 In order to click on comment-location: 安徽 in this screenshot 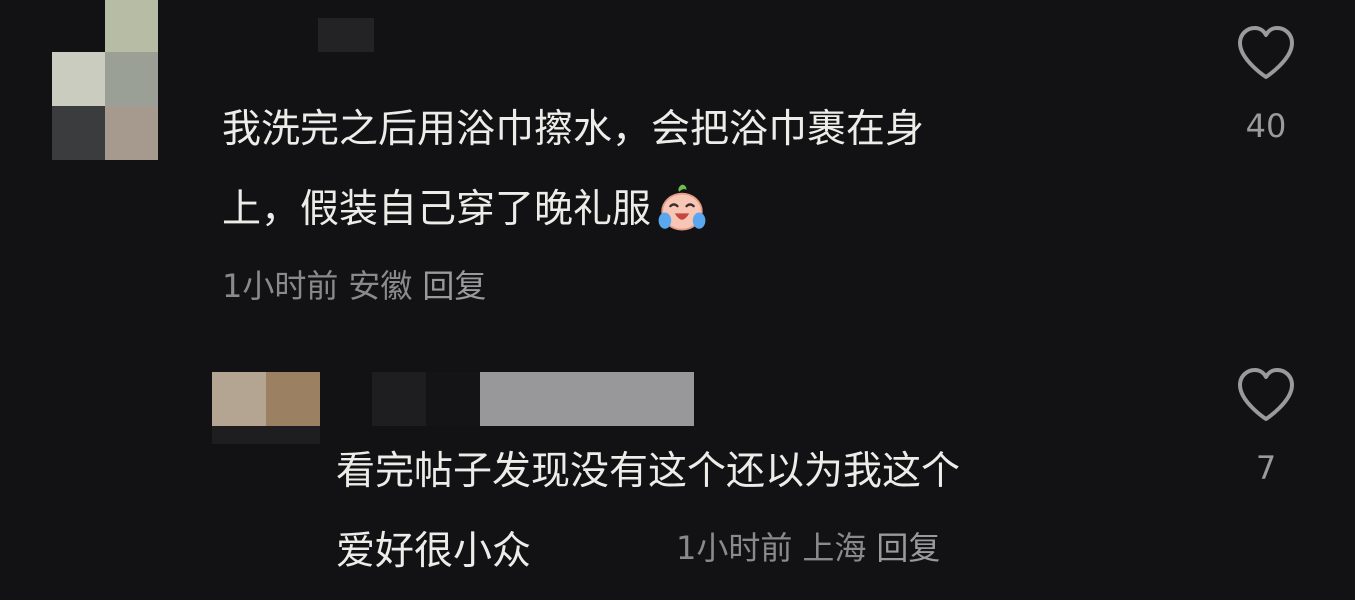, I will do `click(380, 286)`.